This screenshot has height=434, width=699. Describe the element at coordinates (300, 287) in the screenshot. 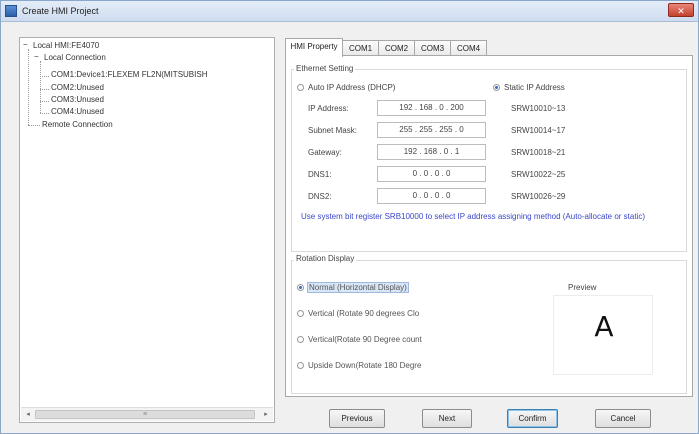

I see `rotation-normal-radio` at that location.